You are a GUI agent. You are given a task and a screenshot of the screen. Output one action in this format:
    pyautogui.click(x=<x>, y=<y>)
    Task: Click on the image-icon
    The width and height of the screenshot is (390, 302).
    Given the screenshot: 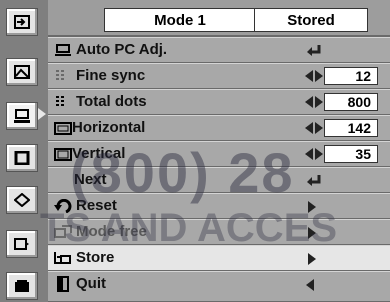 What is the action you would take?
    pyautogui.click(x=22, y=72)
    